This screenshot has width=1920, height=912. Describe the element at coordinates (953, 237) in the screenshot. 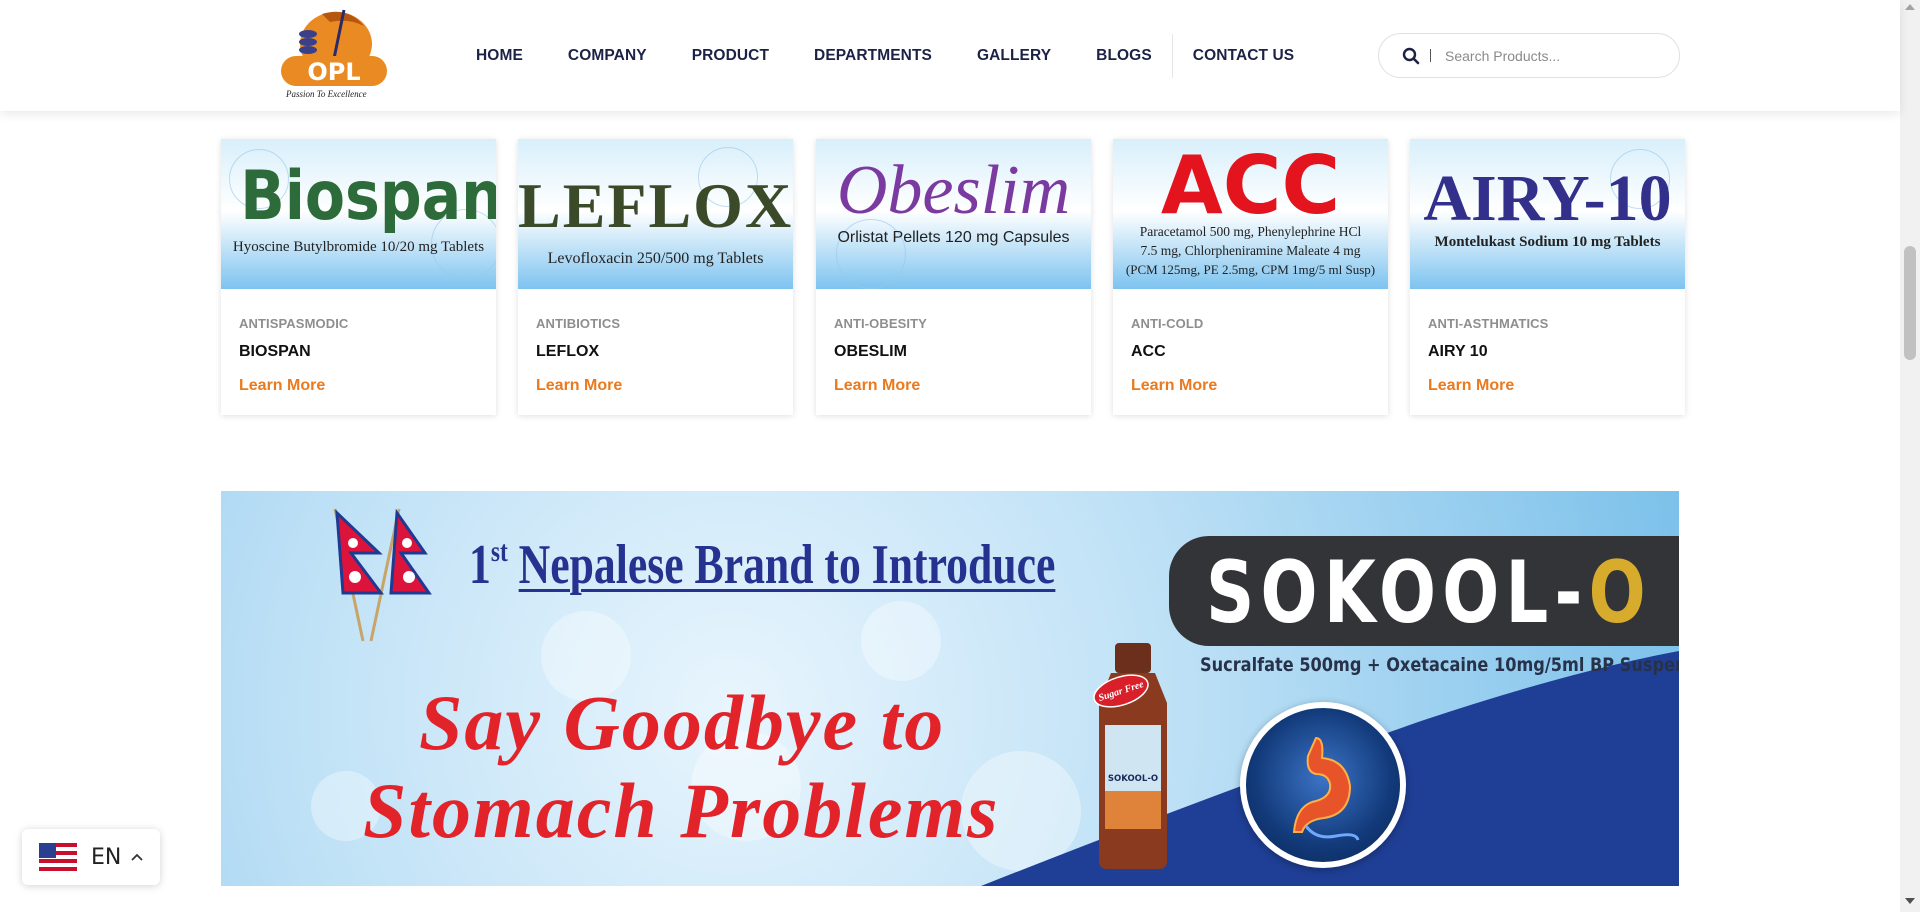

I see `product-caption: Orlistat Pellets 120 mg Capsules` at that location.